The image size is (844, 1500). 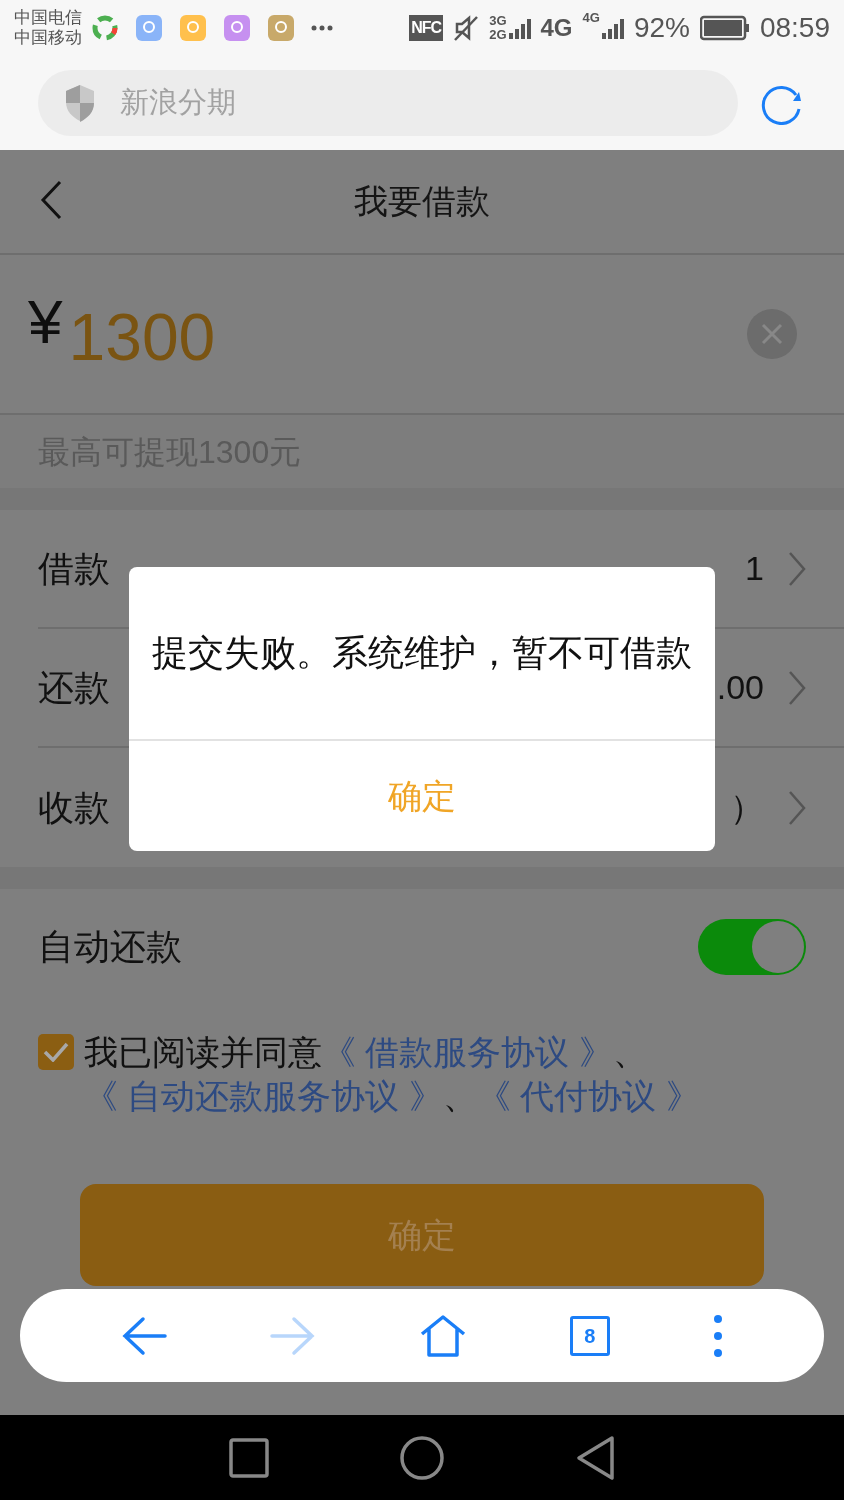 I want to click on amount-value: 1300, so click(x=142, y=337).